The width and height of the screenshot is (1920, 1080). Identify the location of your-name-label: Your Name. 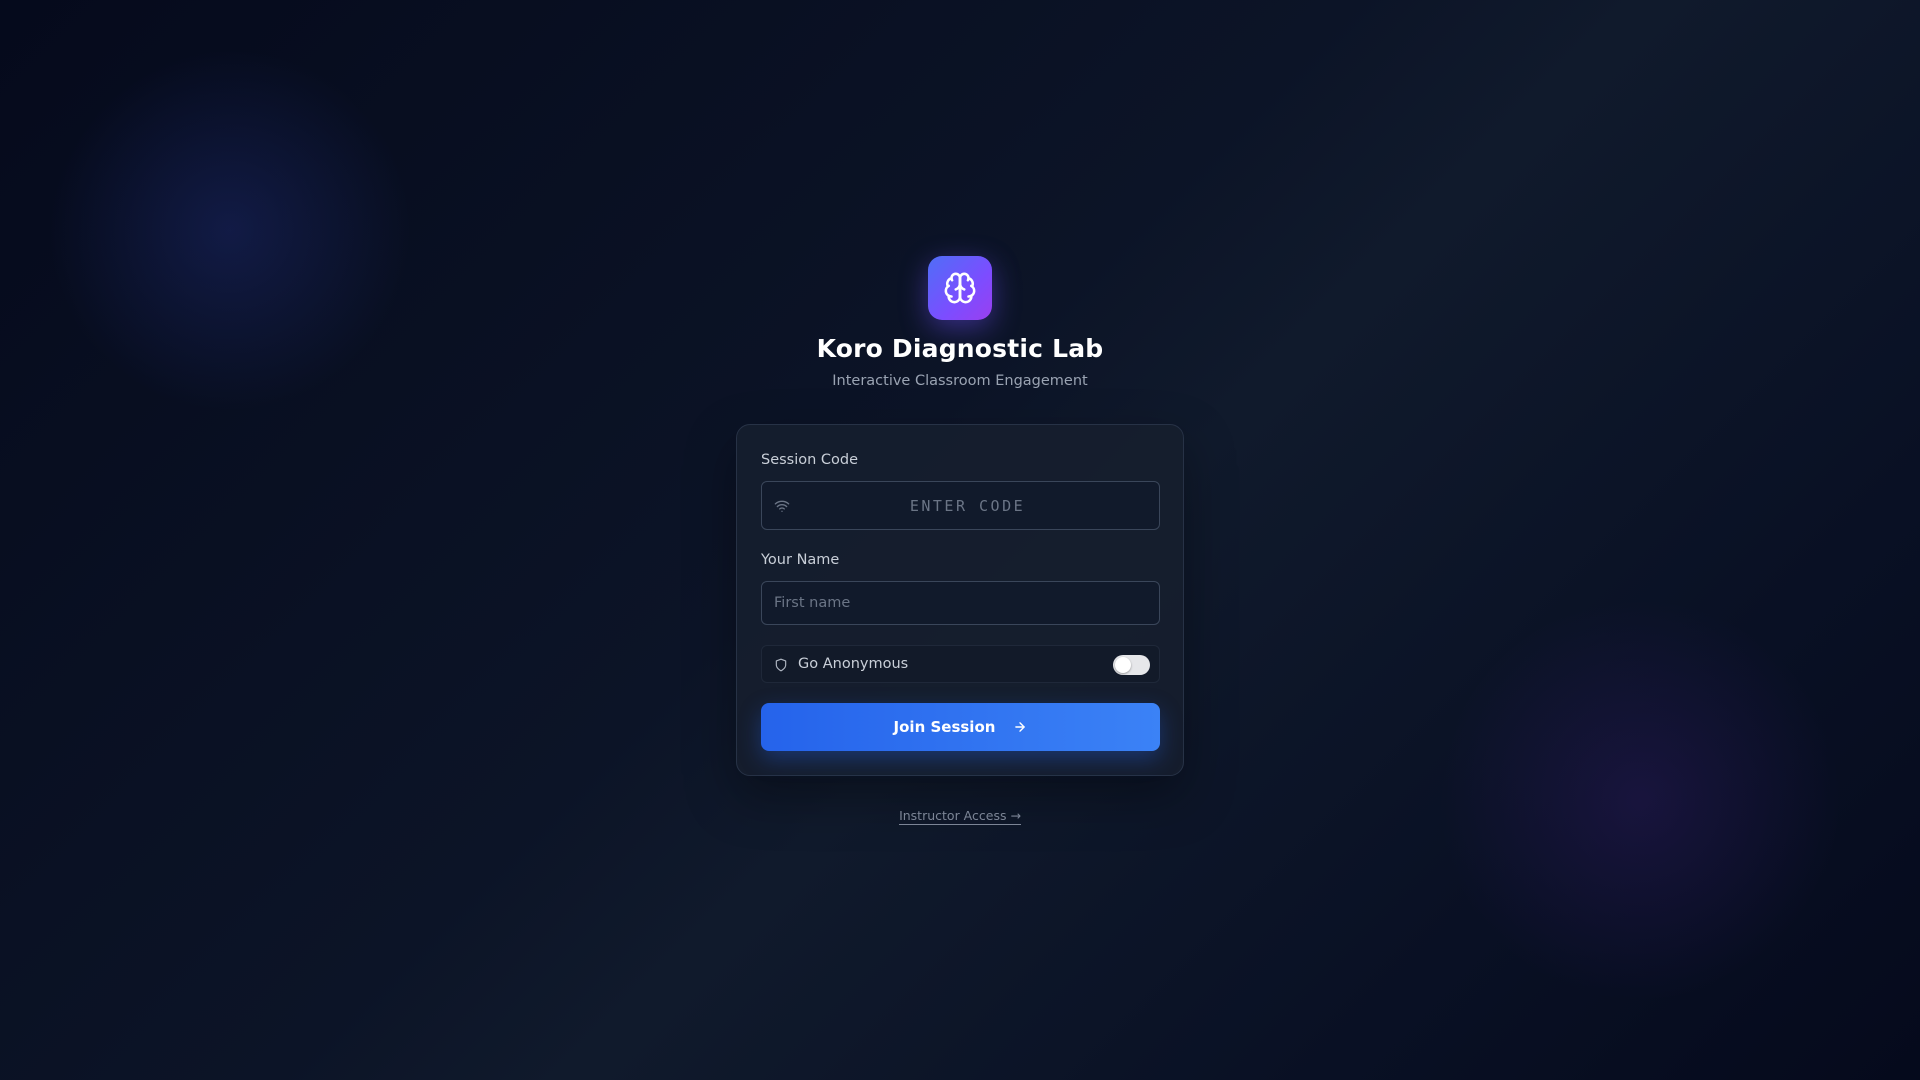
(800, 560).